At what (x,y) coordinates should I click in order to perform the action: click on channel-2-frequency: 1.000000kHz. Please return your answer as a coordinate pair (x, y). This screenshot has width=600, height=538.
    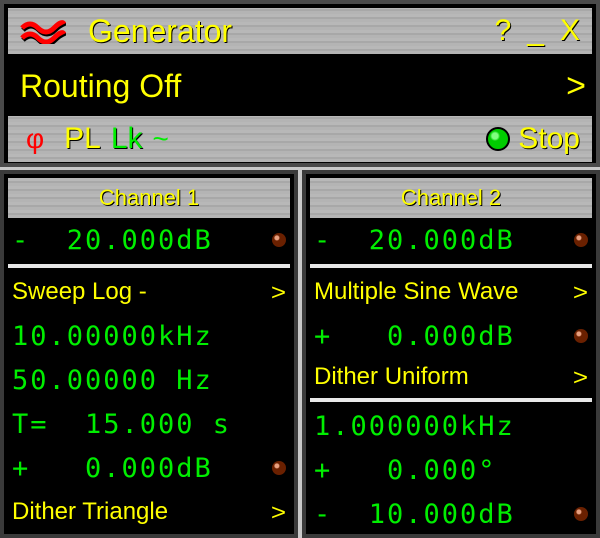
    Looking at the image, I should click on (451, 426).